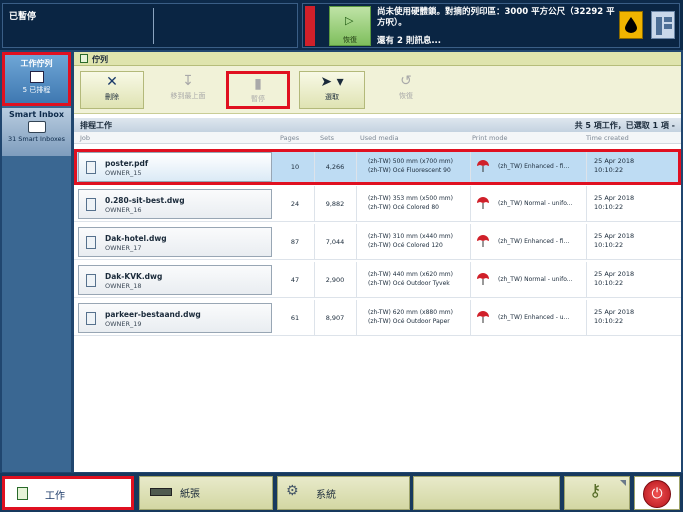  What do you see at coordinates (123, 286) in the screenshot?
I see `job-owner: OWNER_18` at bounding box center [123, 286].